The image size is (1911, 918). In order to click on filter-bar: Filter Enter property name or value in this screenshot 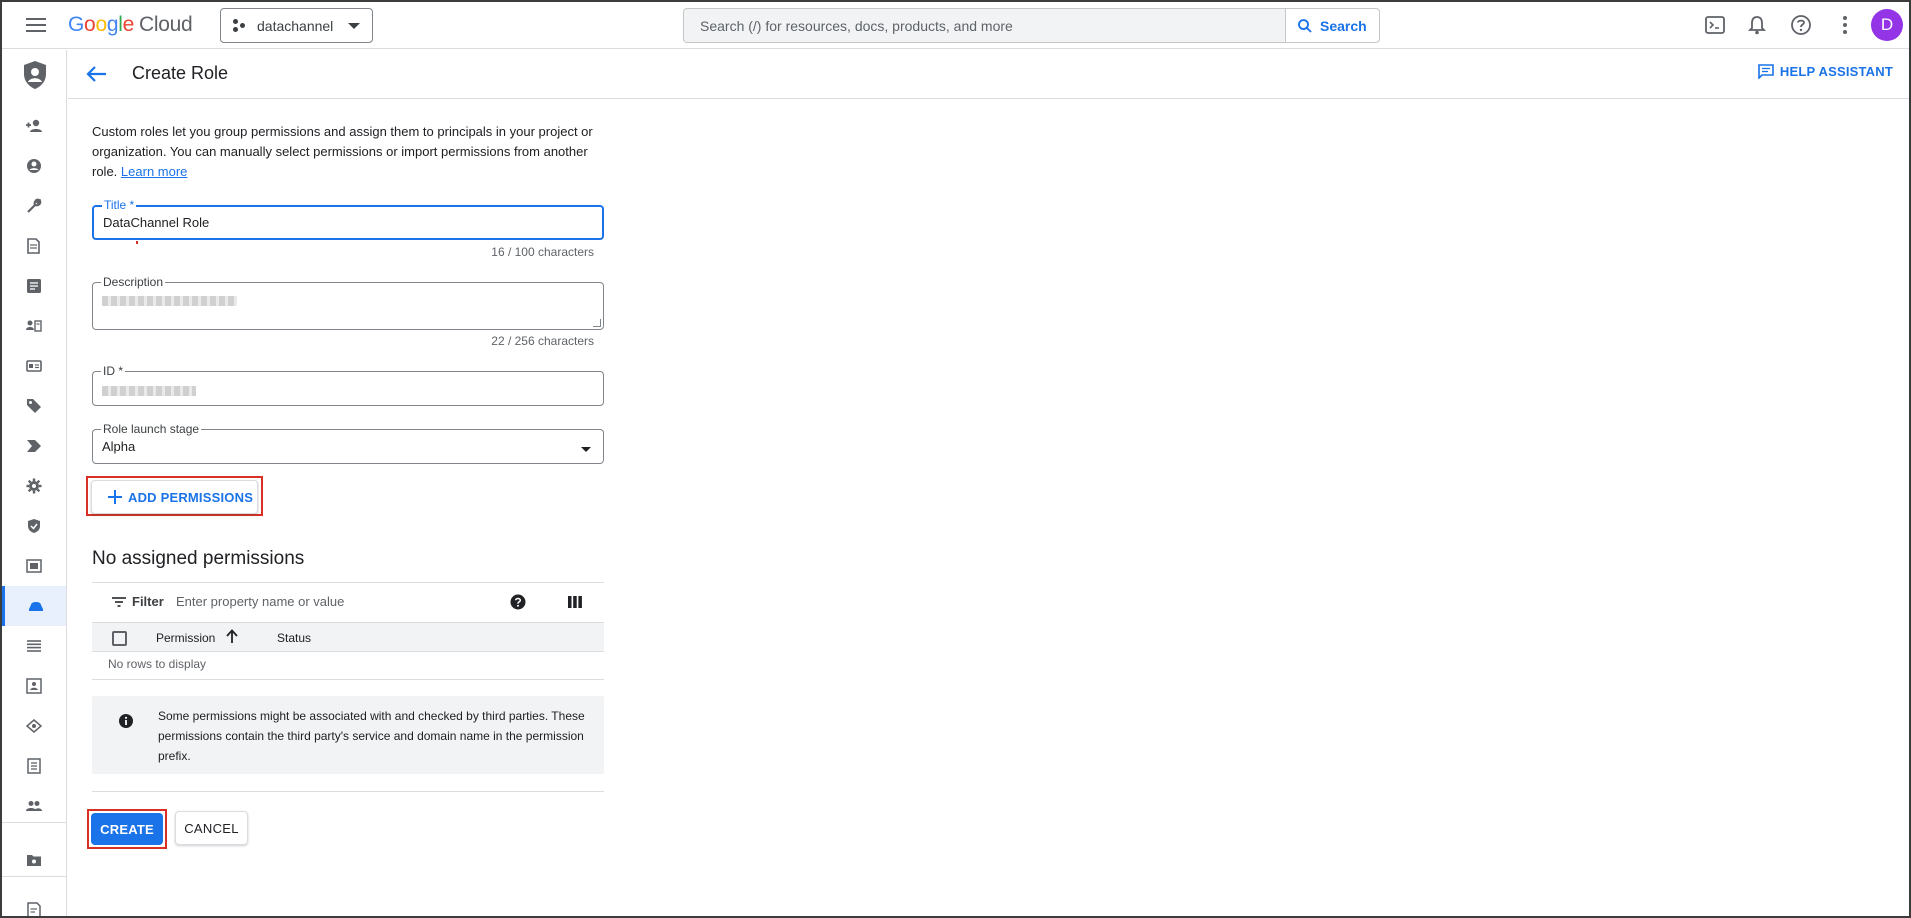, I will do `click(348, 602)`.